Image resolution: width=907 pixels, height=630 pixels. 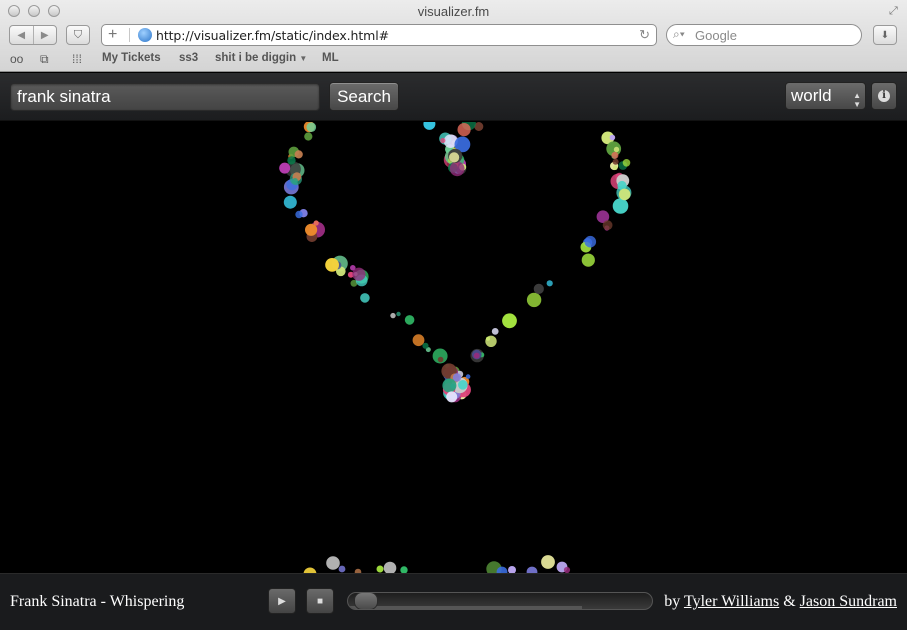 What do you see at coordinates (780, 602) in the screenshot?
I see `credits: by Tyler Williams & Jason Sundram` at bounding box center [780, 602].